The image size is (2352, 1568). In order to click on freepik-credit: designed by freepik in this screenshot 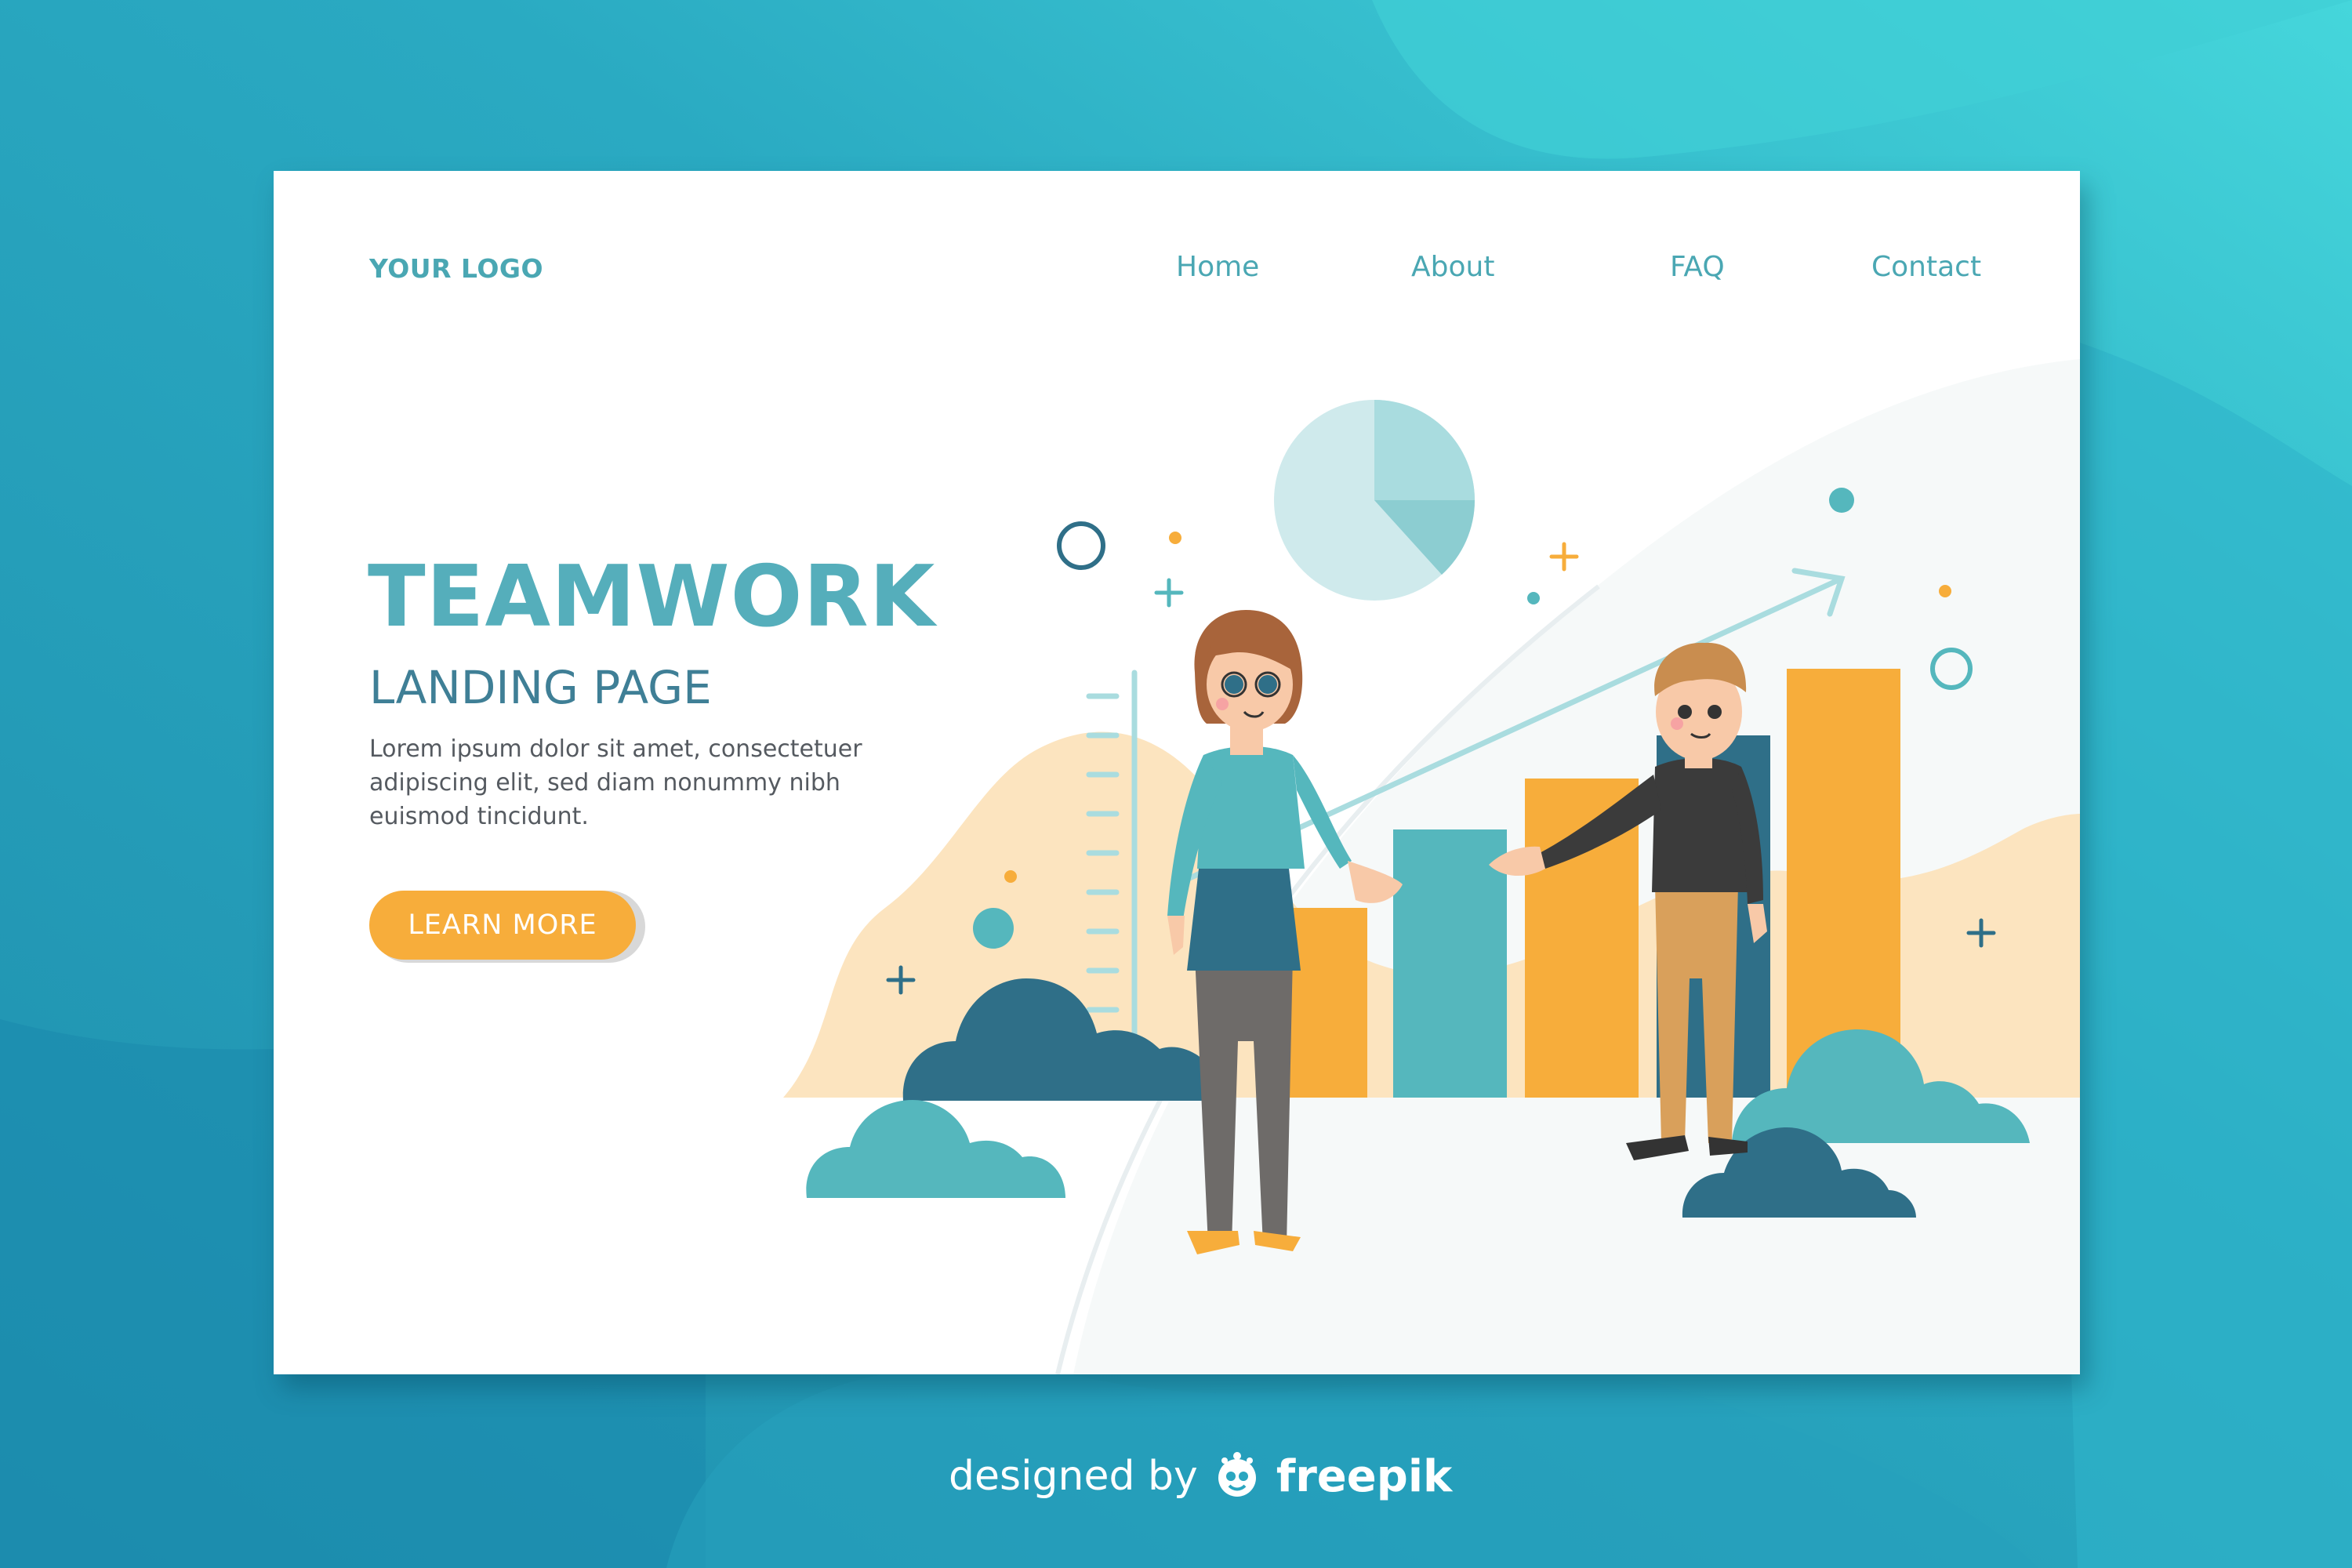, I will do `click(1200, 1476)`.